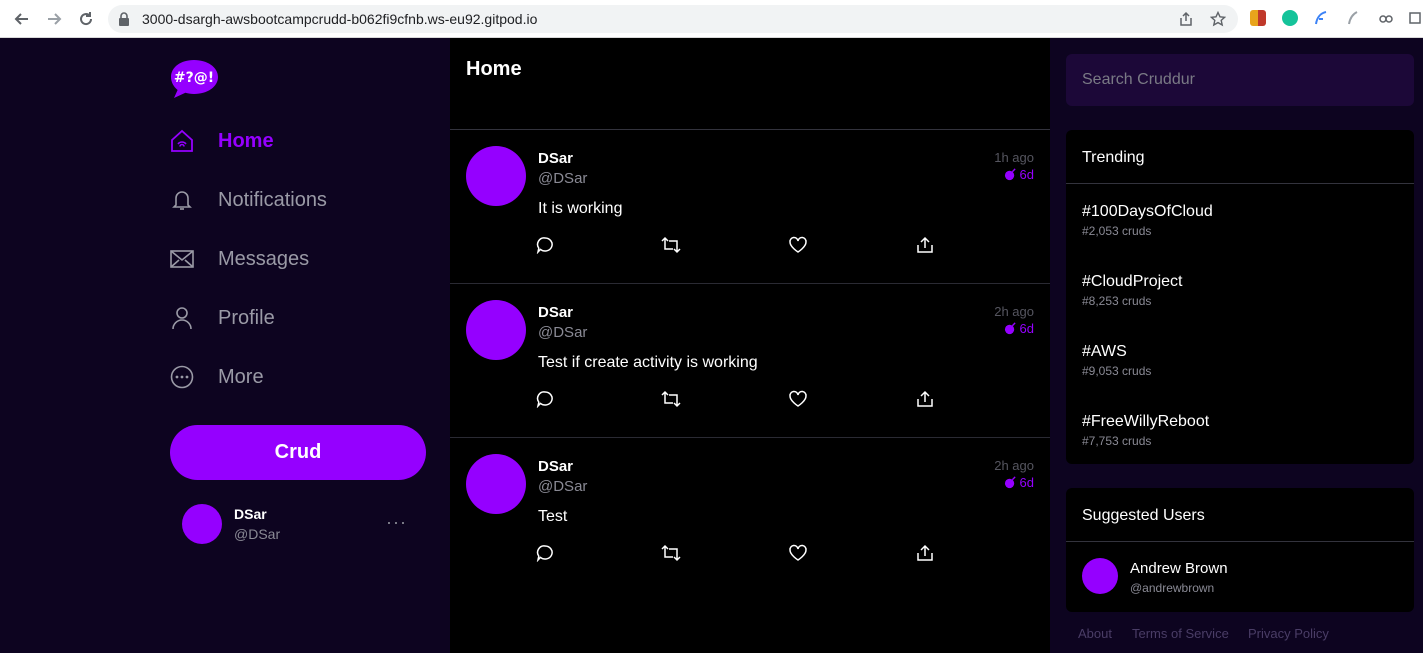  Describe the element at coordinates (750, 207) in the screenshot. I see `activity-item: DSar @DSar It is working 1h ago 6d` at that location.